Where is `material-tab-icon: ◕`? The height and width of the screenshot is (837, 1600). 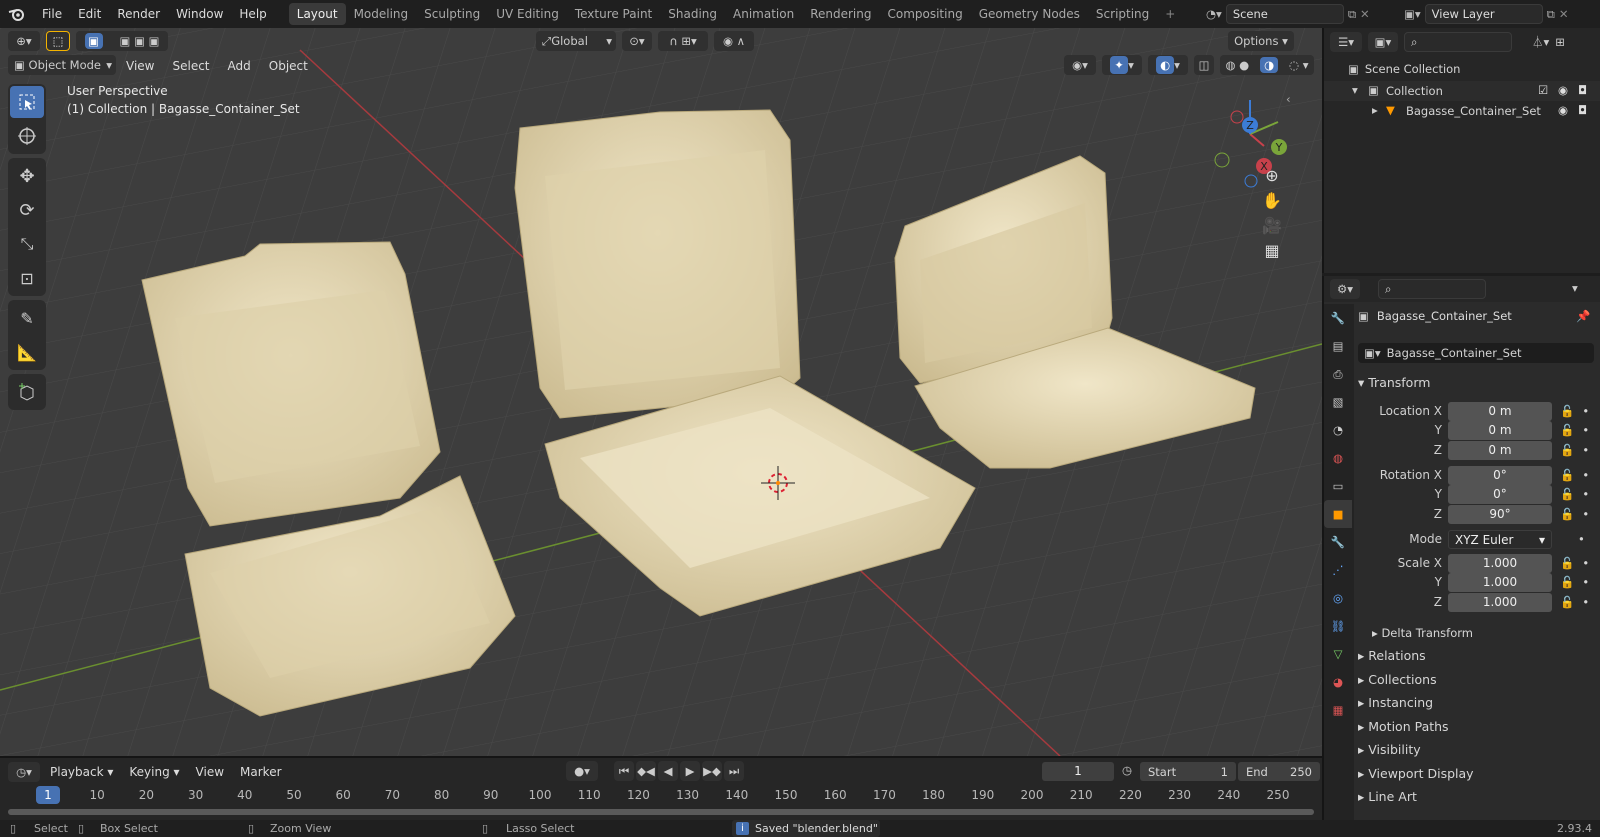 material-tab-icon: ◕ is located at coordinates (1338, 682).